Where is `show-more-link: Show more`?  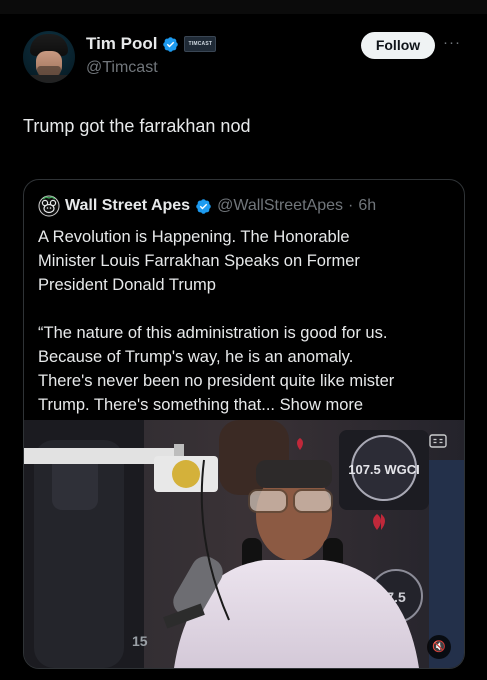 show-more-link: Show more is located at coordinates (321, 405).